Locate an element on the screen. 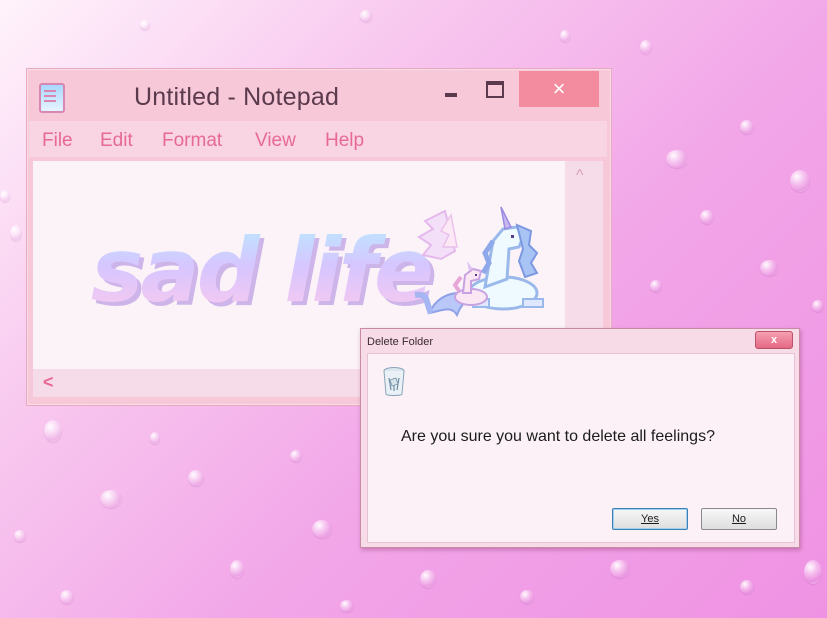 This screenshot has width=827, height=618. yes-label: Yes is located at coordinates (650, 519).